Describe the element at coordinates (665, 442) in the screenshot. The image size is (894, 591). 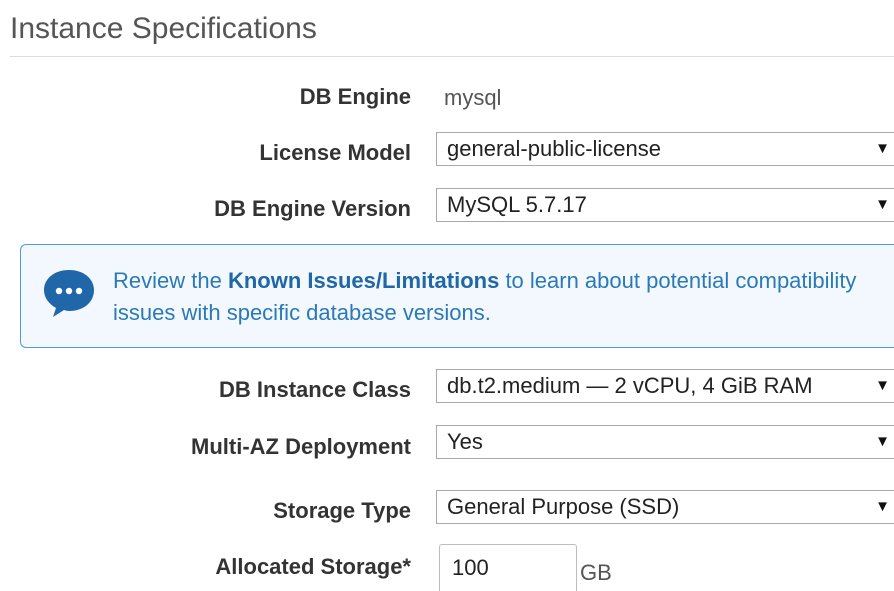
I see `multi-az-select: Yes ▼` at that location.